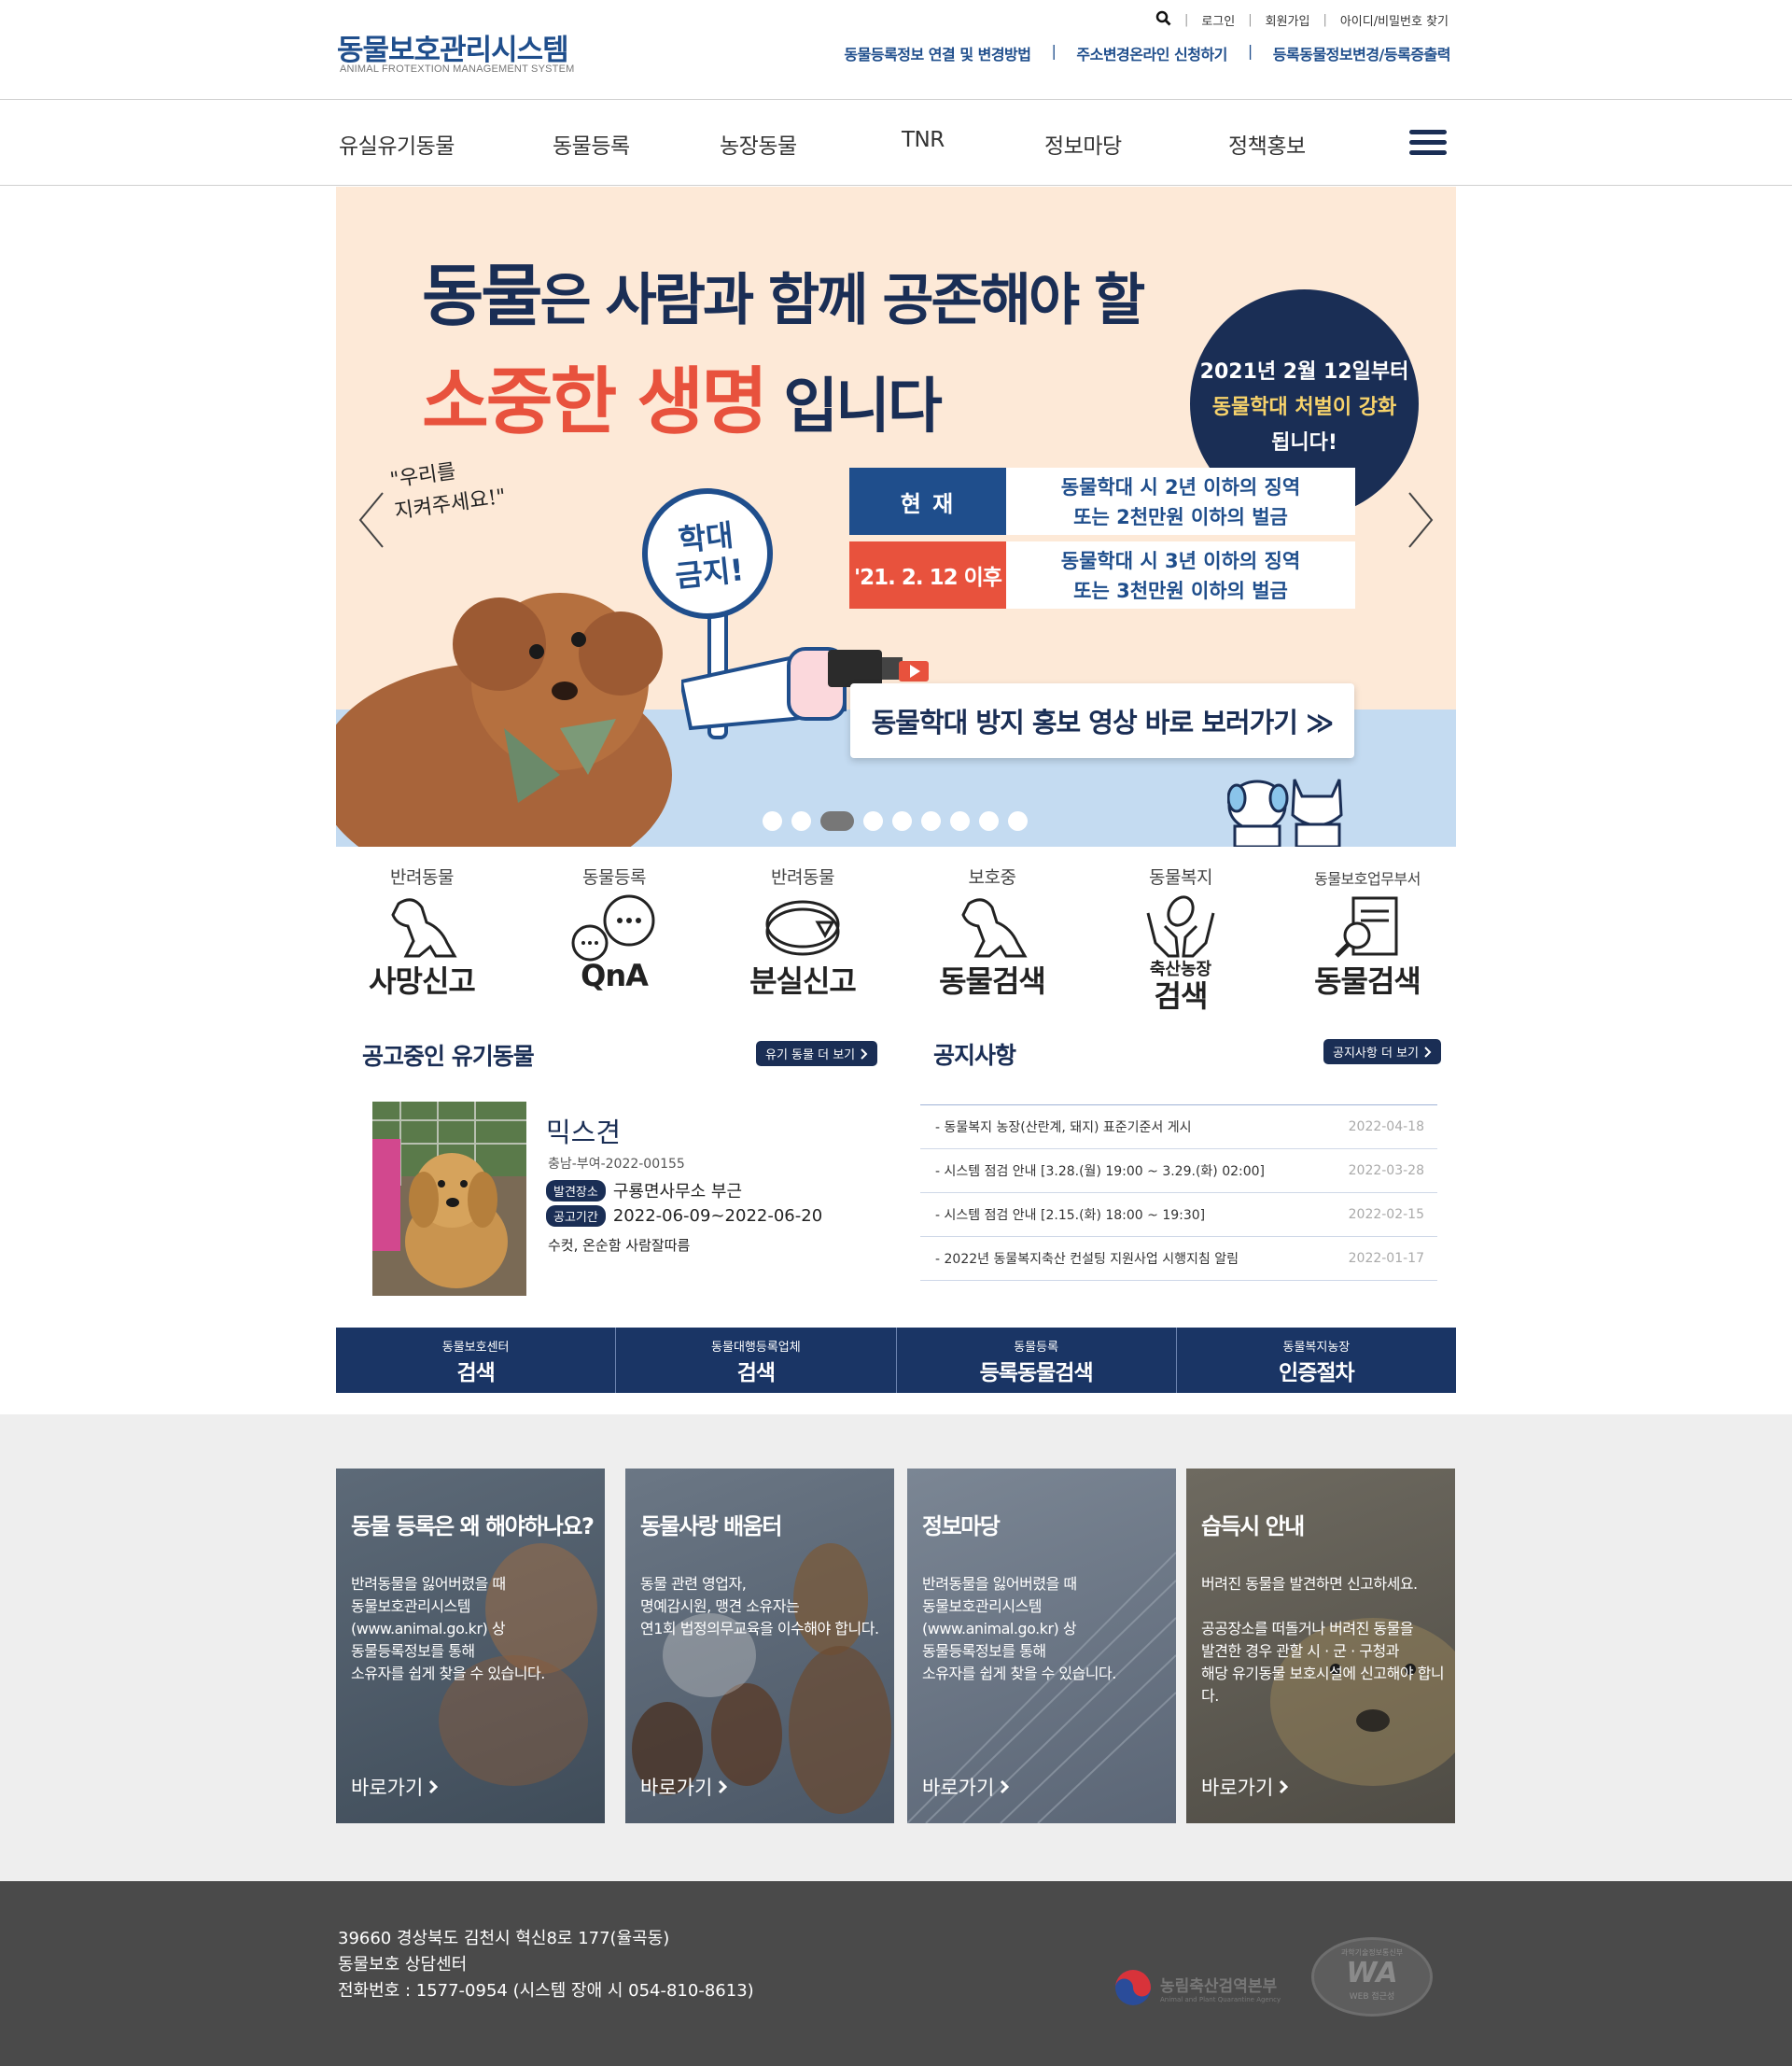 The image size is (1792, 2066). What do you see at coordinates (476, 1360) in the screenshot?
I see `shelter-search-button: 동물보호센터 검색` at bounding box center [476, 1360].